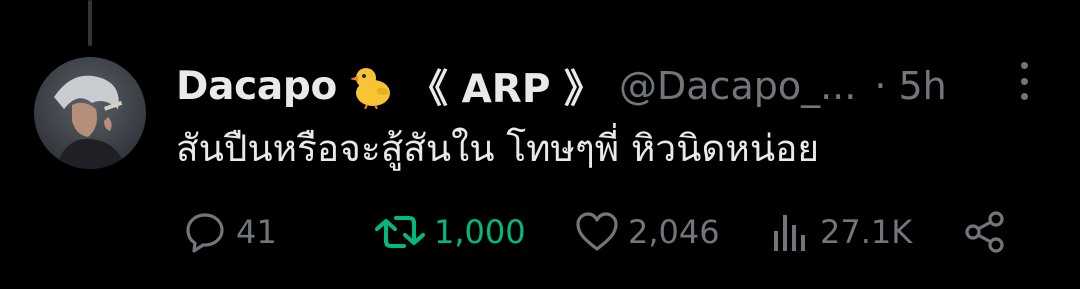 This screenshot has height=289, width=1080. I want to click on thread-connector-line, so click(90, 23).